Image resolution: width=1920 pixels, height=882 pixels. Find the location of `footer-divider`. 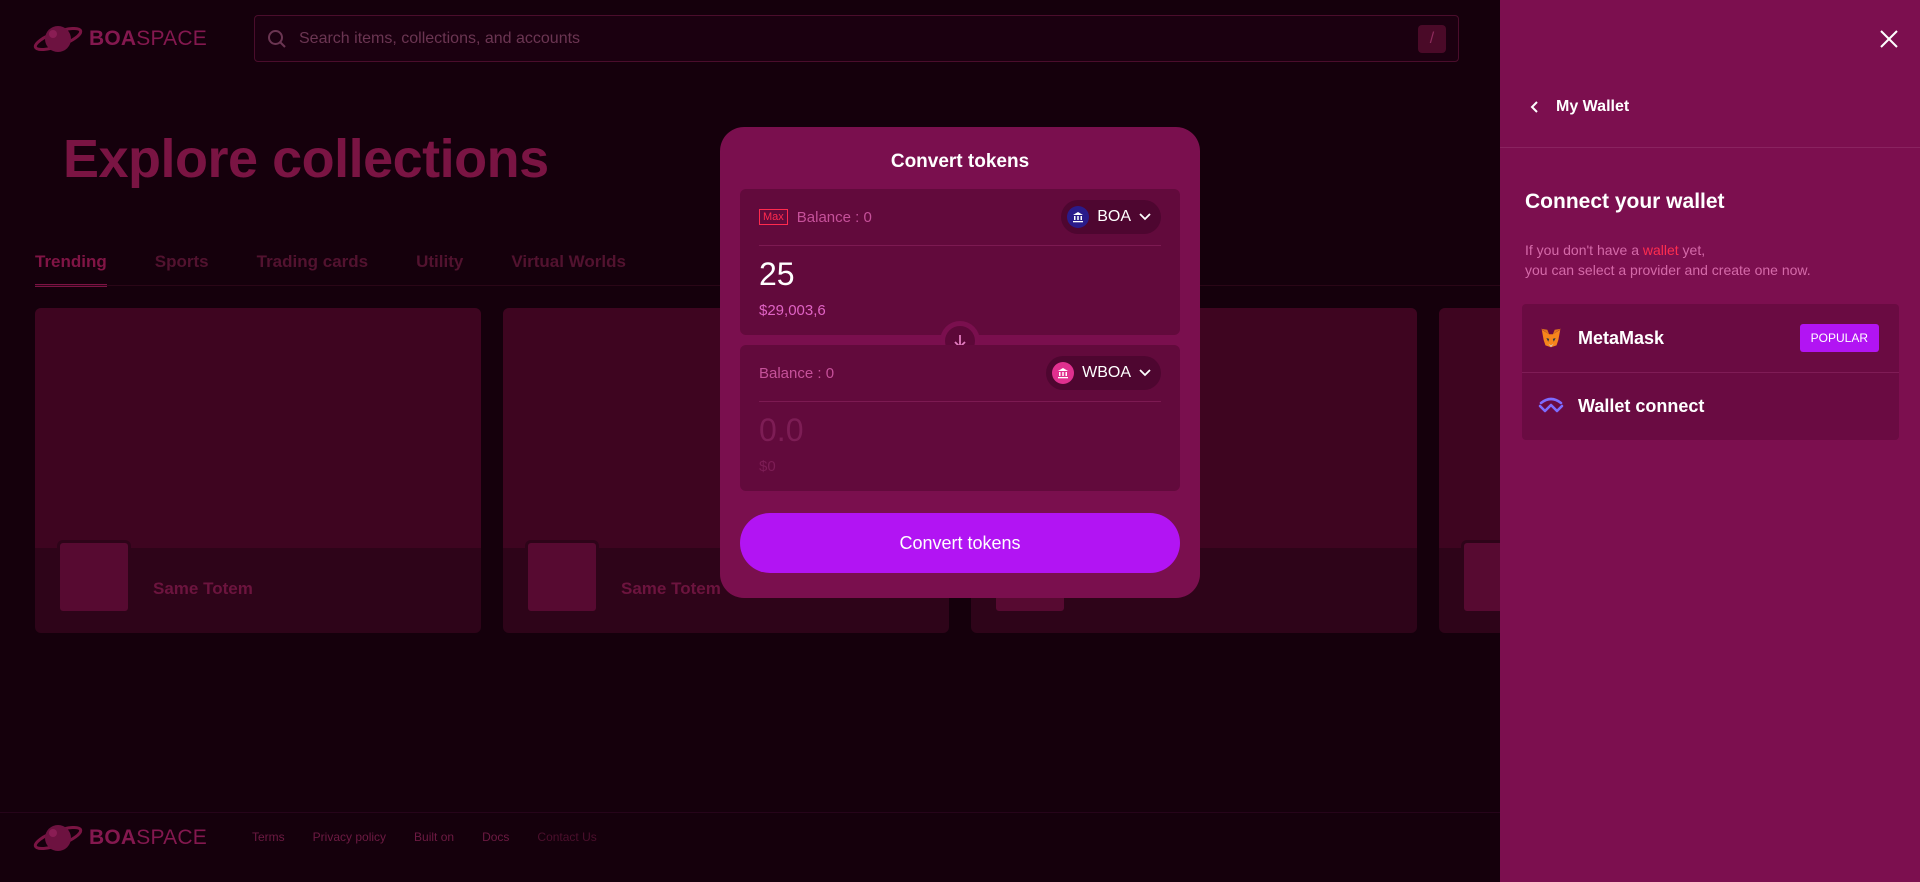

footer-divider is located at coordinates (750, 812).